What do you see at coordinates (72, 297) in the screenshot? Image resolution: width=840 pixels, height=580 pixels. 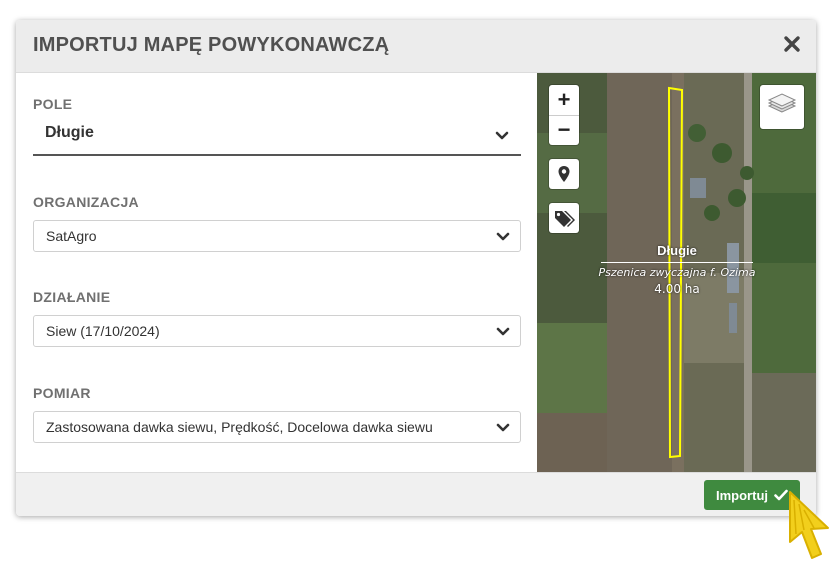 I see `dzialanie-label: DZIAŁANIE` at bounding box center [72, 297].